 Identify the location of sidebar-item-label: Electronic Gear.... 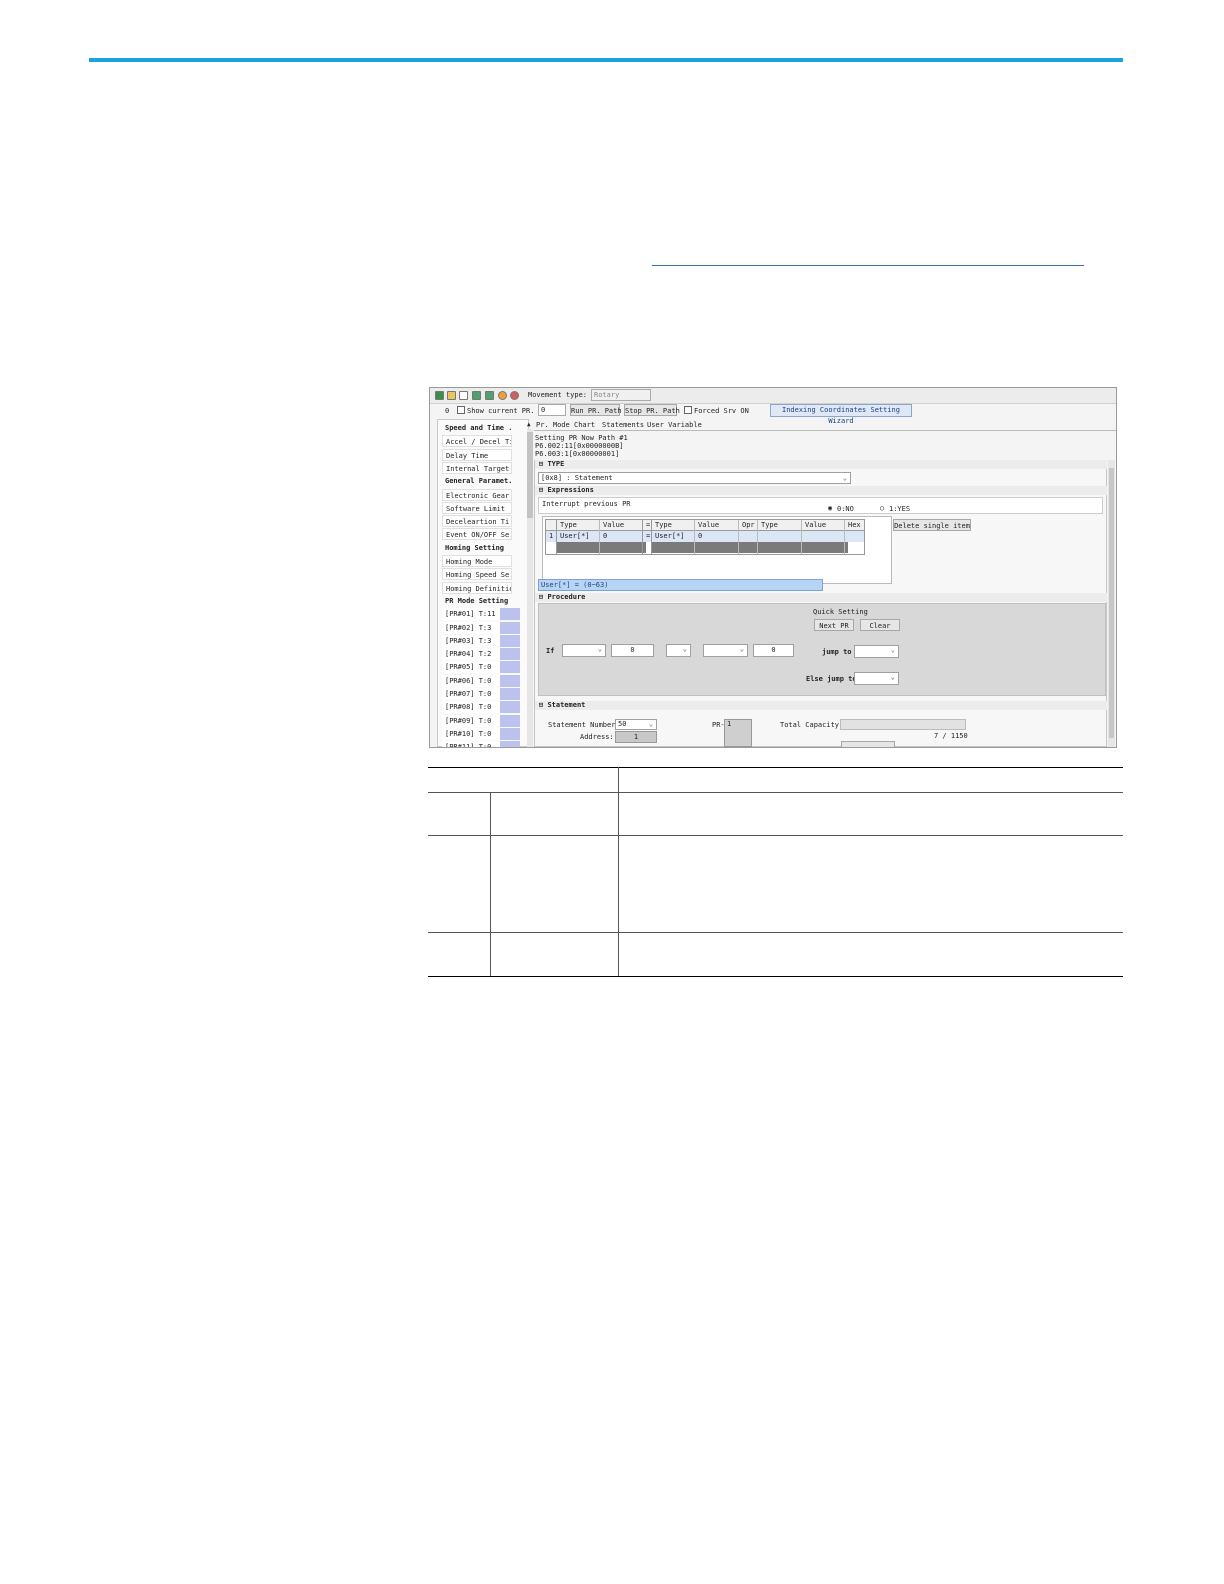
(478, 495).